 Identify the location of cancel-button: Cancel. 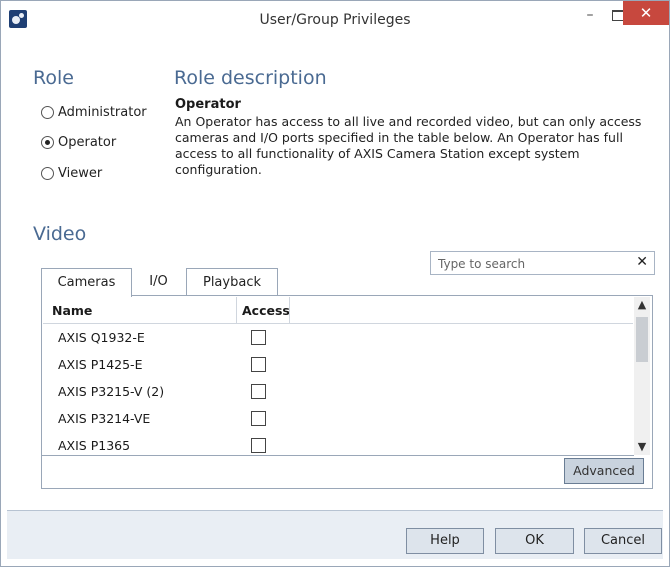
(623, 541).